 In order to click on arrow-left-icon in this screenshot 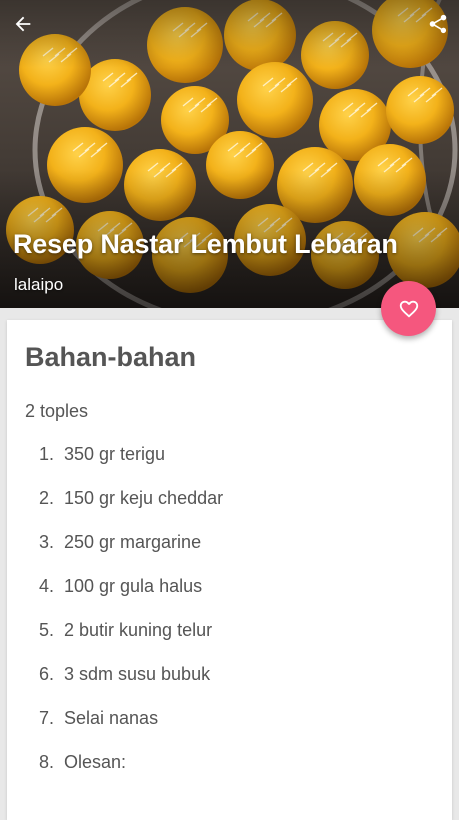, I will do `click(23, 24)`.